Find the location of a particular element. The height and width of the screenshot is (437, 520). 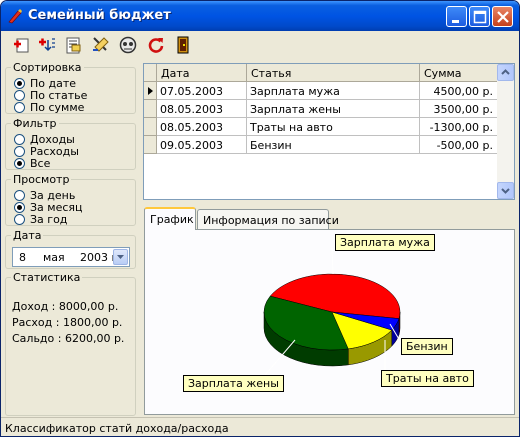

filter-expense-radio: Расходы is located at coordinates (46, 151).